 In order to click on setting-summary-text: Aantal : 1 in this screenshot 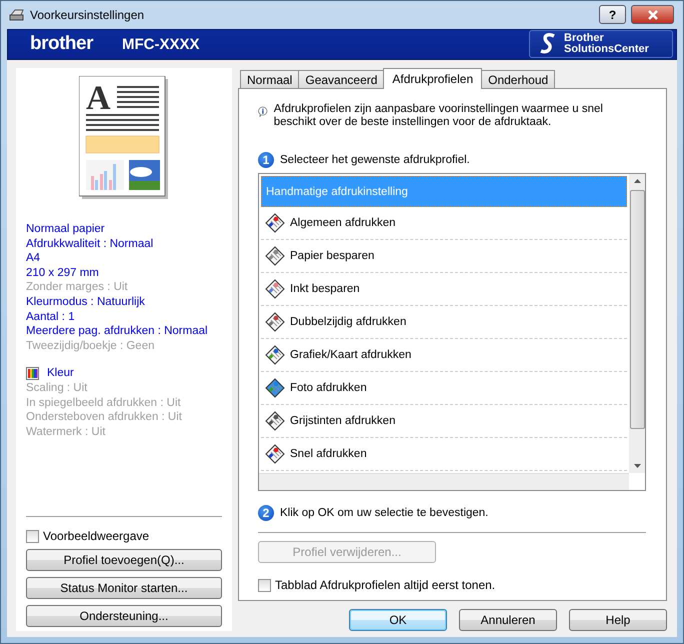, I will do `click(51, 317)`.